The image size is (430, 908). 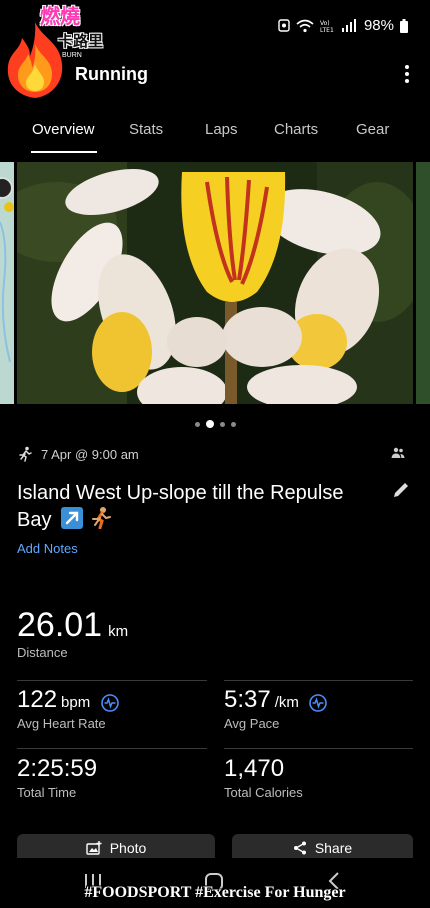 I want to click on alarm-icon, so click(x=284, y=25).